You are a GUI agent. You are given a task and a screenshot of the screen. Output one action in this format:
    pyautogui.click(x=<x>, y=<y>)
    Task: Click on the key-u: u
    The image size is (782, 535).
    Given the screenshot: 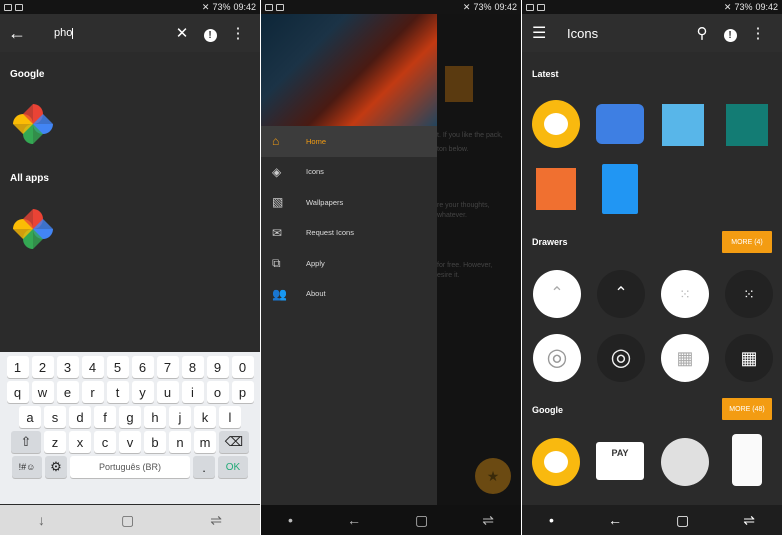 What is the action you would take?
    pyautogui.click(x=167, y=392)
    